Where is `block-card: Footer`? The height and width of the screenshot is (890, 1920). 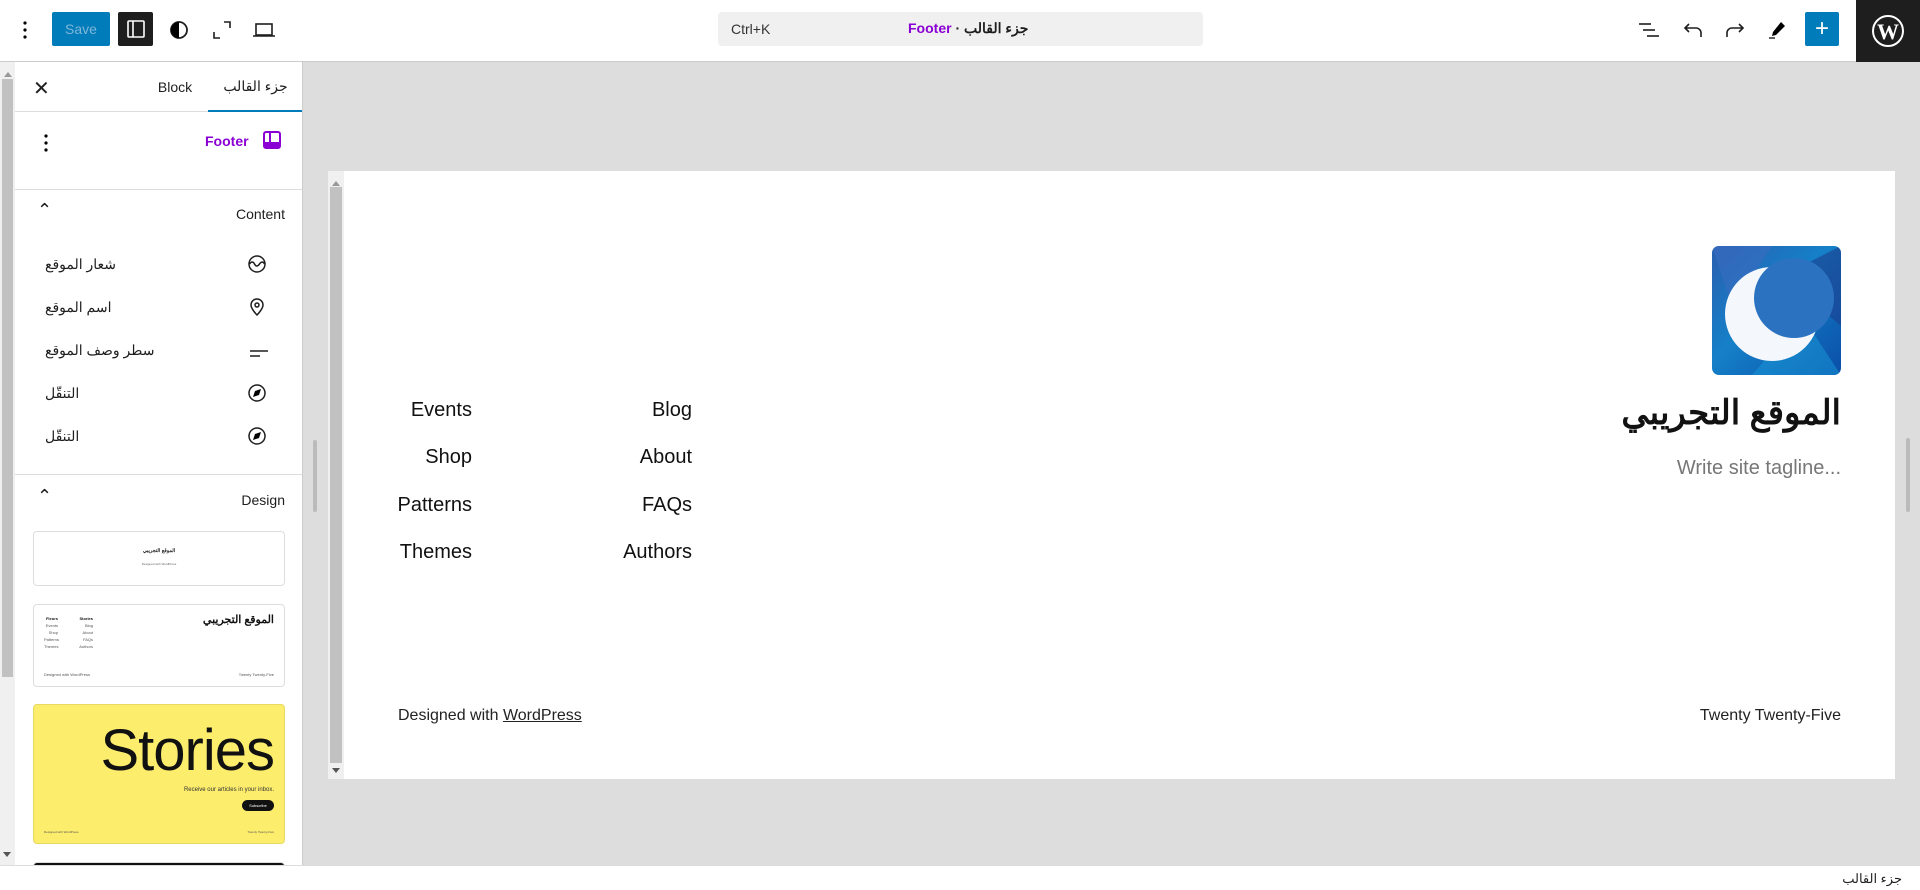 block-card: Footer is located at coordinates (158, 151).